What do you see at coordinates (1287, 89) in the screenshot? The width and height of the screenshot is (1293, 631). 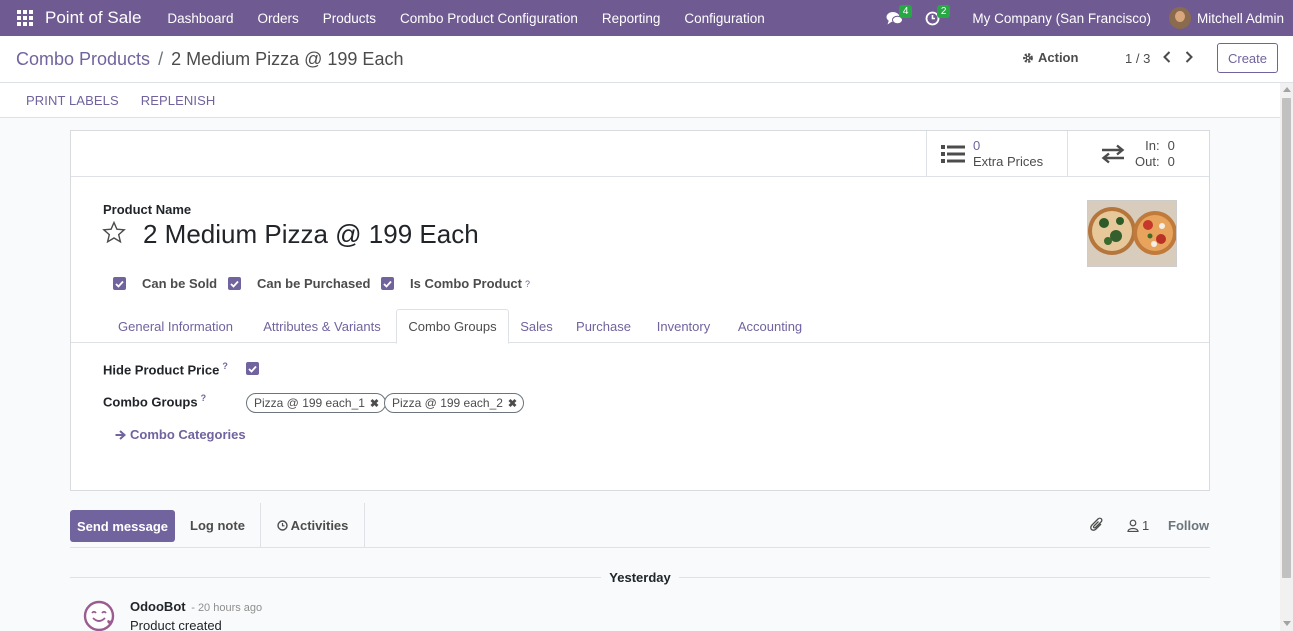 I see `scroll-up-arrow` at bounding box center [1287, 89].